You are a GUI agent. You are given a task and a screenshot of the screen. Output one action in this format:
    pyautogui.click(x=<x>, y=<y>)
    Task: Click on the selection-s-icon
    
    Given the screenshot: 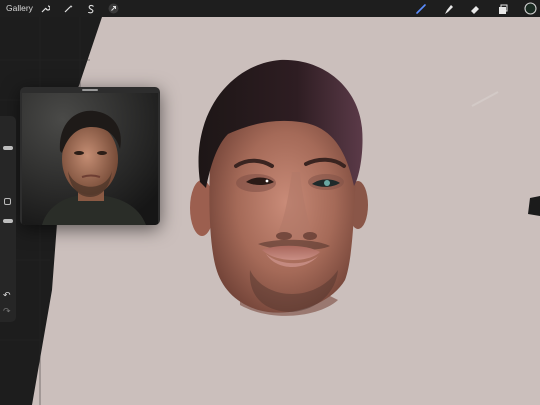 What is the action you would take?
    pyautogui.click(x=90, y=8)
    